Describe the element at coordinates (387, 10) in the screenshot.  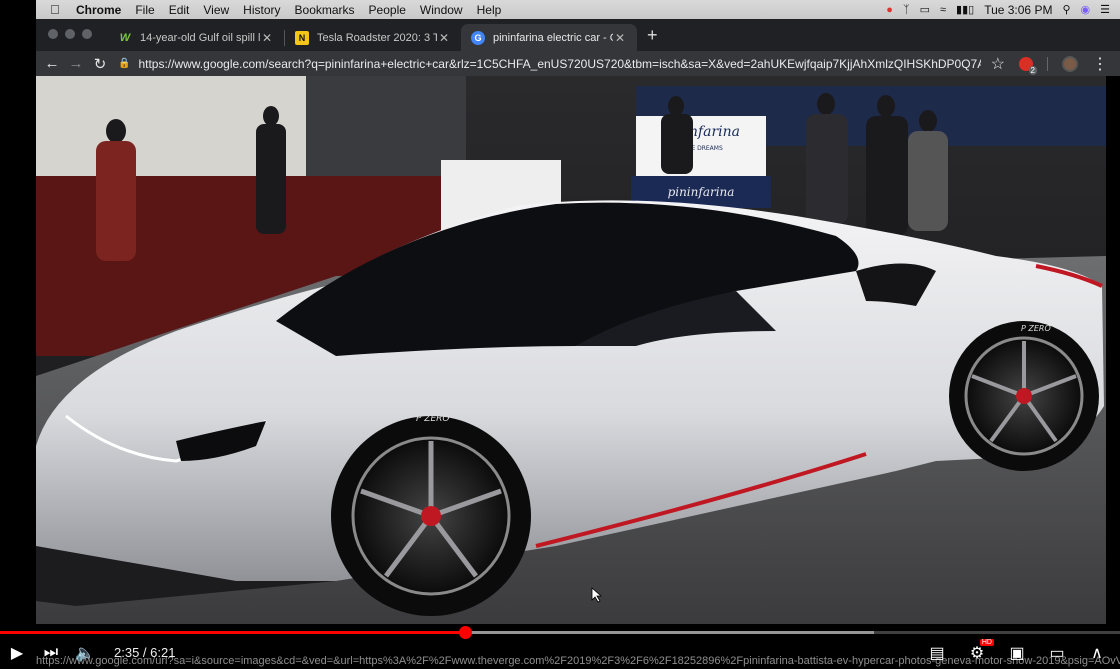
I see `menu-people: People` at that location.